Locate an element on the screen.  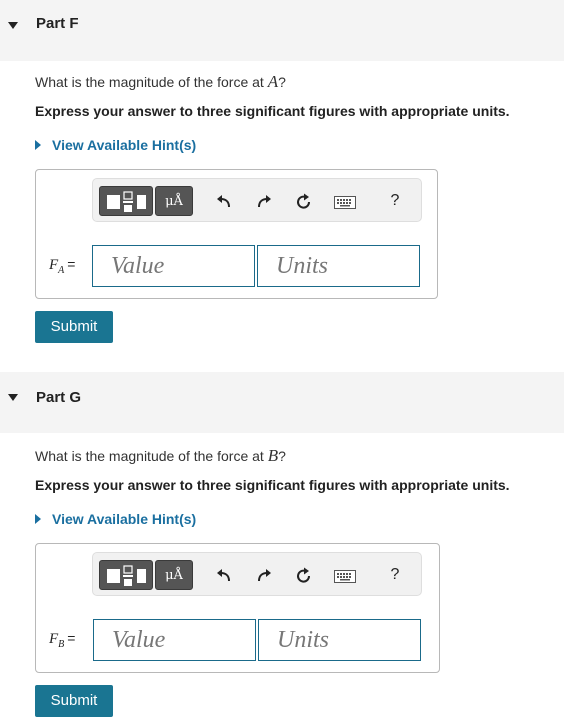
question-variable: B is located at coordinates (273, 455).